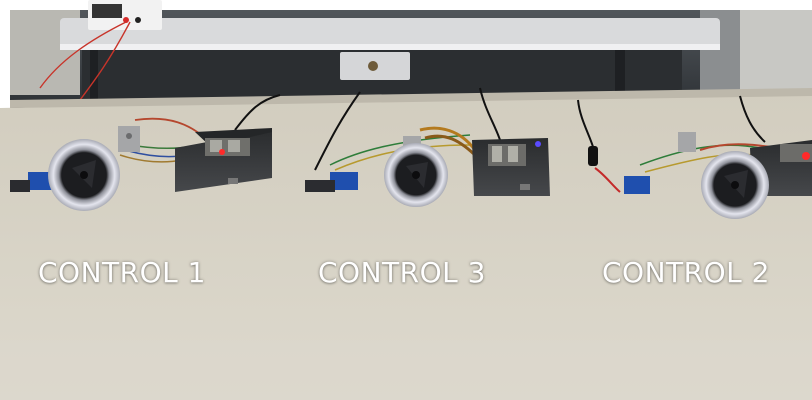 This screenshot has width=812, height=400. I want to click on caption-control-1: CONTROL 1, so click(122, 272).